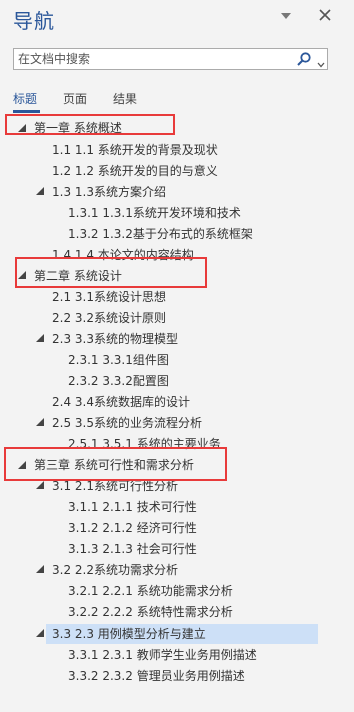 Image resolution: width=354 pixels, height=712 pixels. I want to click on pane-title: 导航, so click(34, 21).